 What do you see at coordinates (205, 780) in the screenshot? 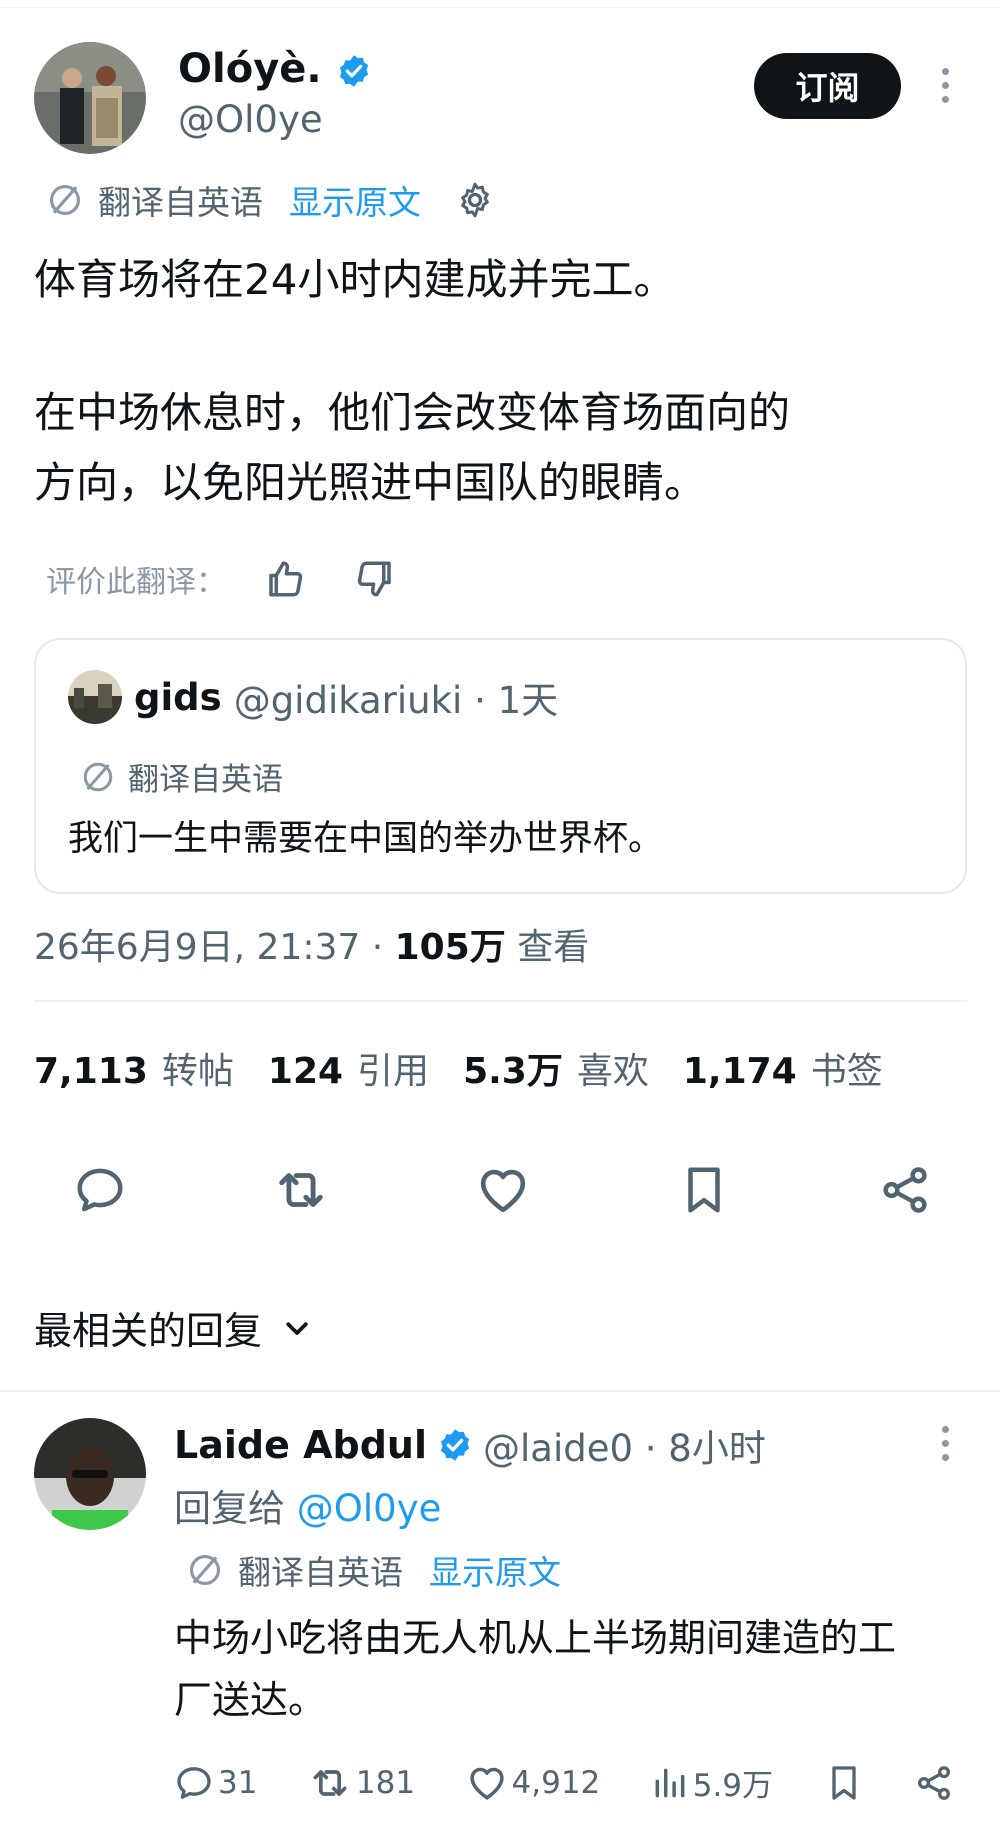
I see `quote-translated-from-label: 翻译自英语` at bounding box center [205, 780].